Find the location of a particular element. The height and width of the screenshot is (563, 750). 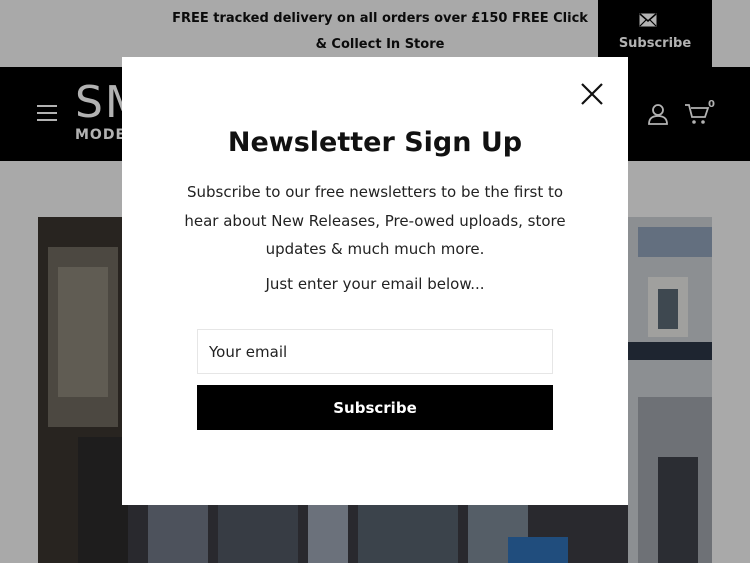

modal-title: Newsletter Sign Up is located at coordinates (375, 142).